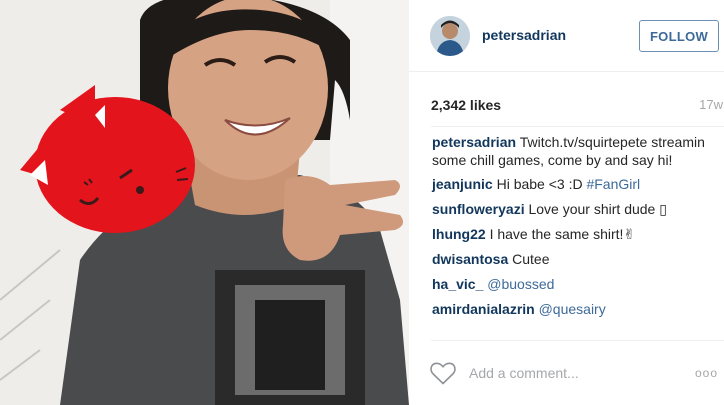 The image size is (724, 405). I want to click on comment-username: jeanjunic, so click(462, 184).